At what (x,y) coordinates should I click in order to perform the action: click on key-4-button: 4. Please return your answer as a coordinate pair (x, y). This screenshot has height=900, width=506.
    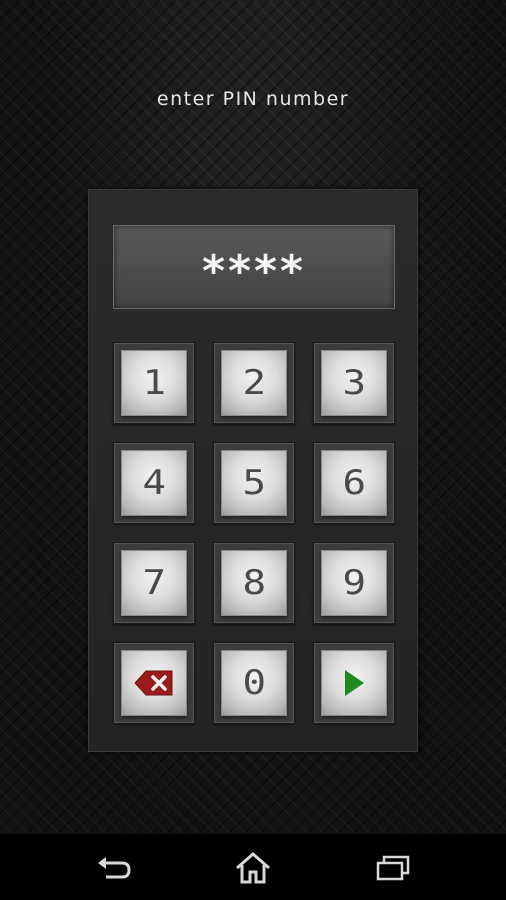
    Looking at the image, I should click on (154, 483).